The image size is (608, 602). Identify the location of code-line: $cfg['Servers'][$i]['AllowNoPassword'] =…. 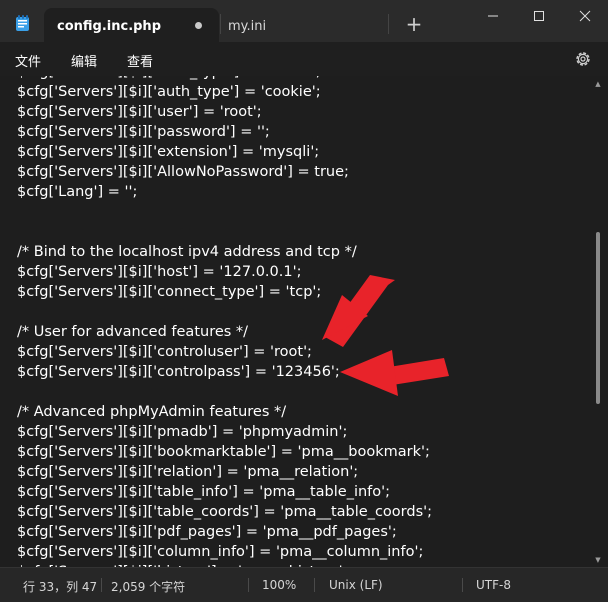
(224, 172).